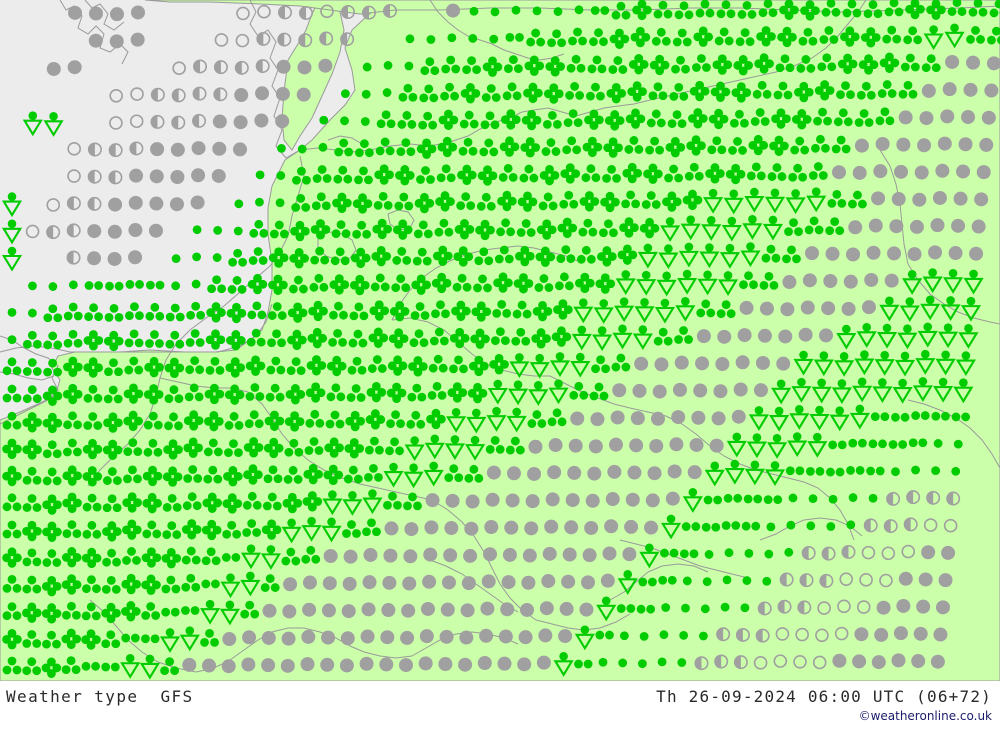 This screenshot has height=733, width=1000. Describe the element at coordinates (100, 696) in the screenshot. I see `footer-product-title: Weather type GFS` at that location.